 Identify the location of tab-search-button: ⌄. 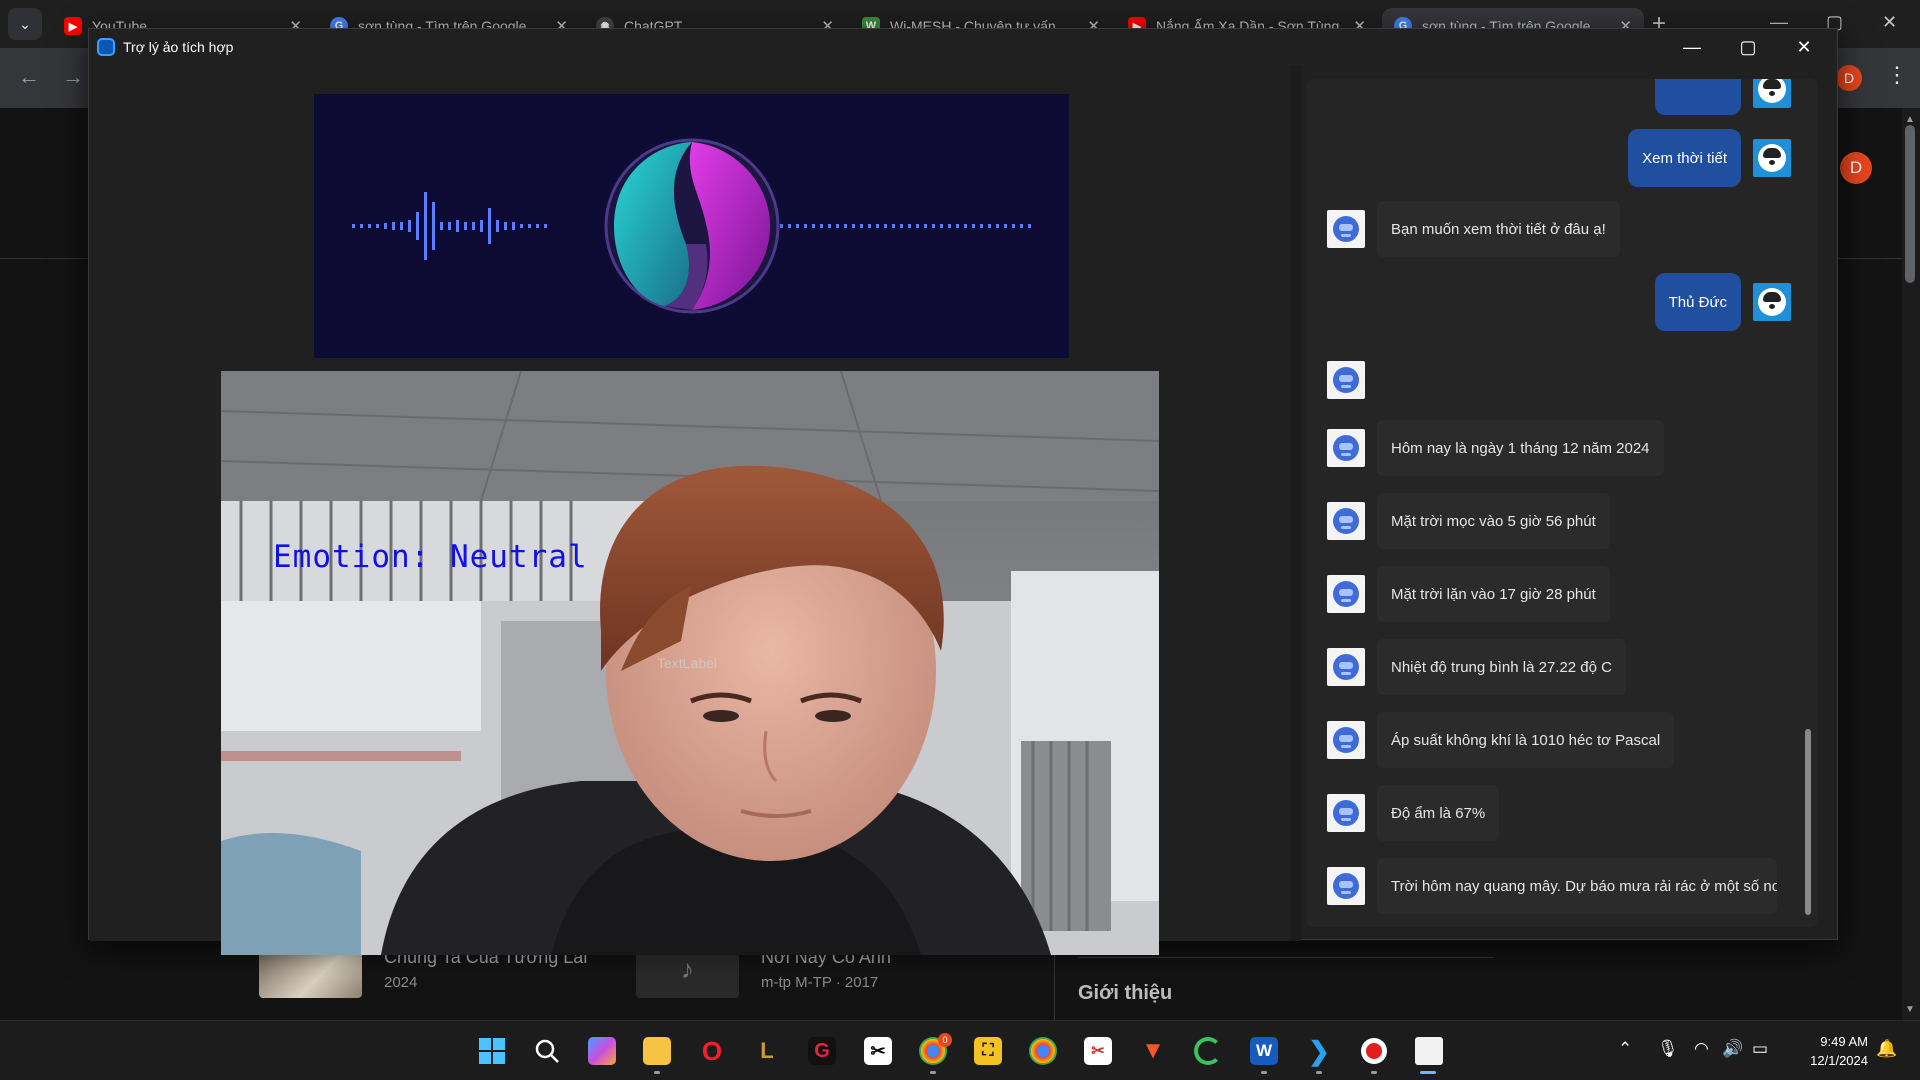
(25, 24).